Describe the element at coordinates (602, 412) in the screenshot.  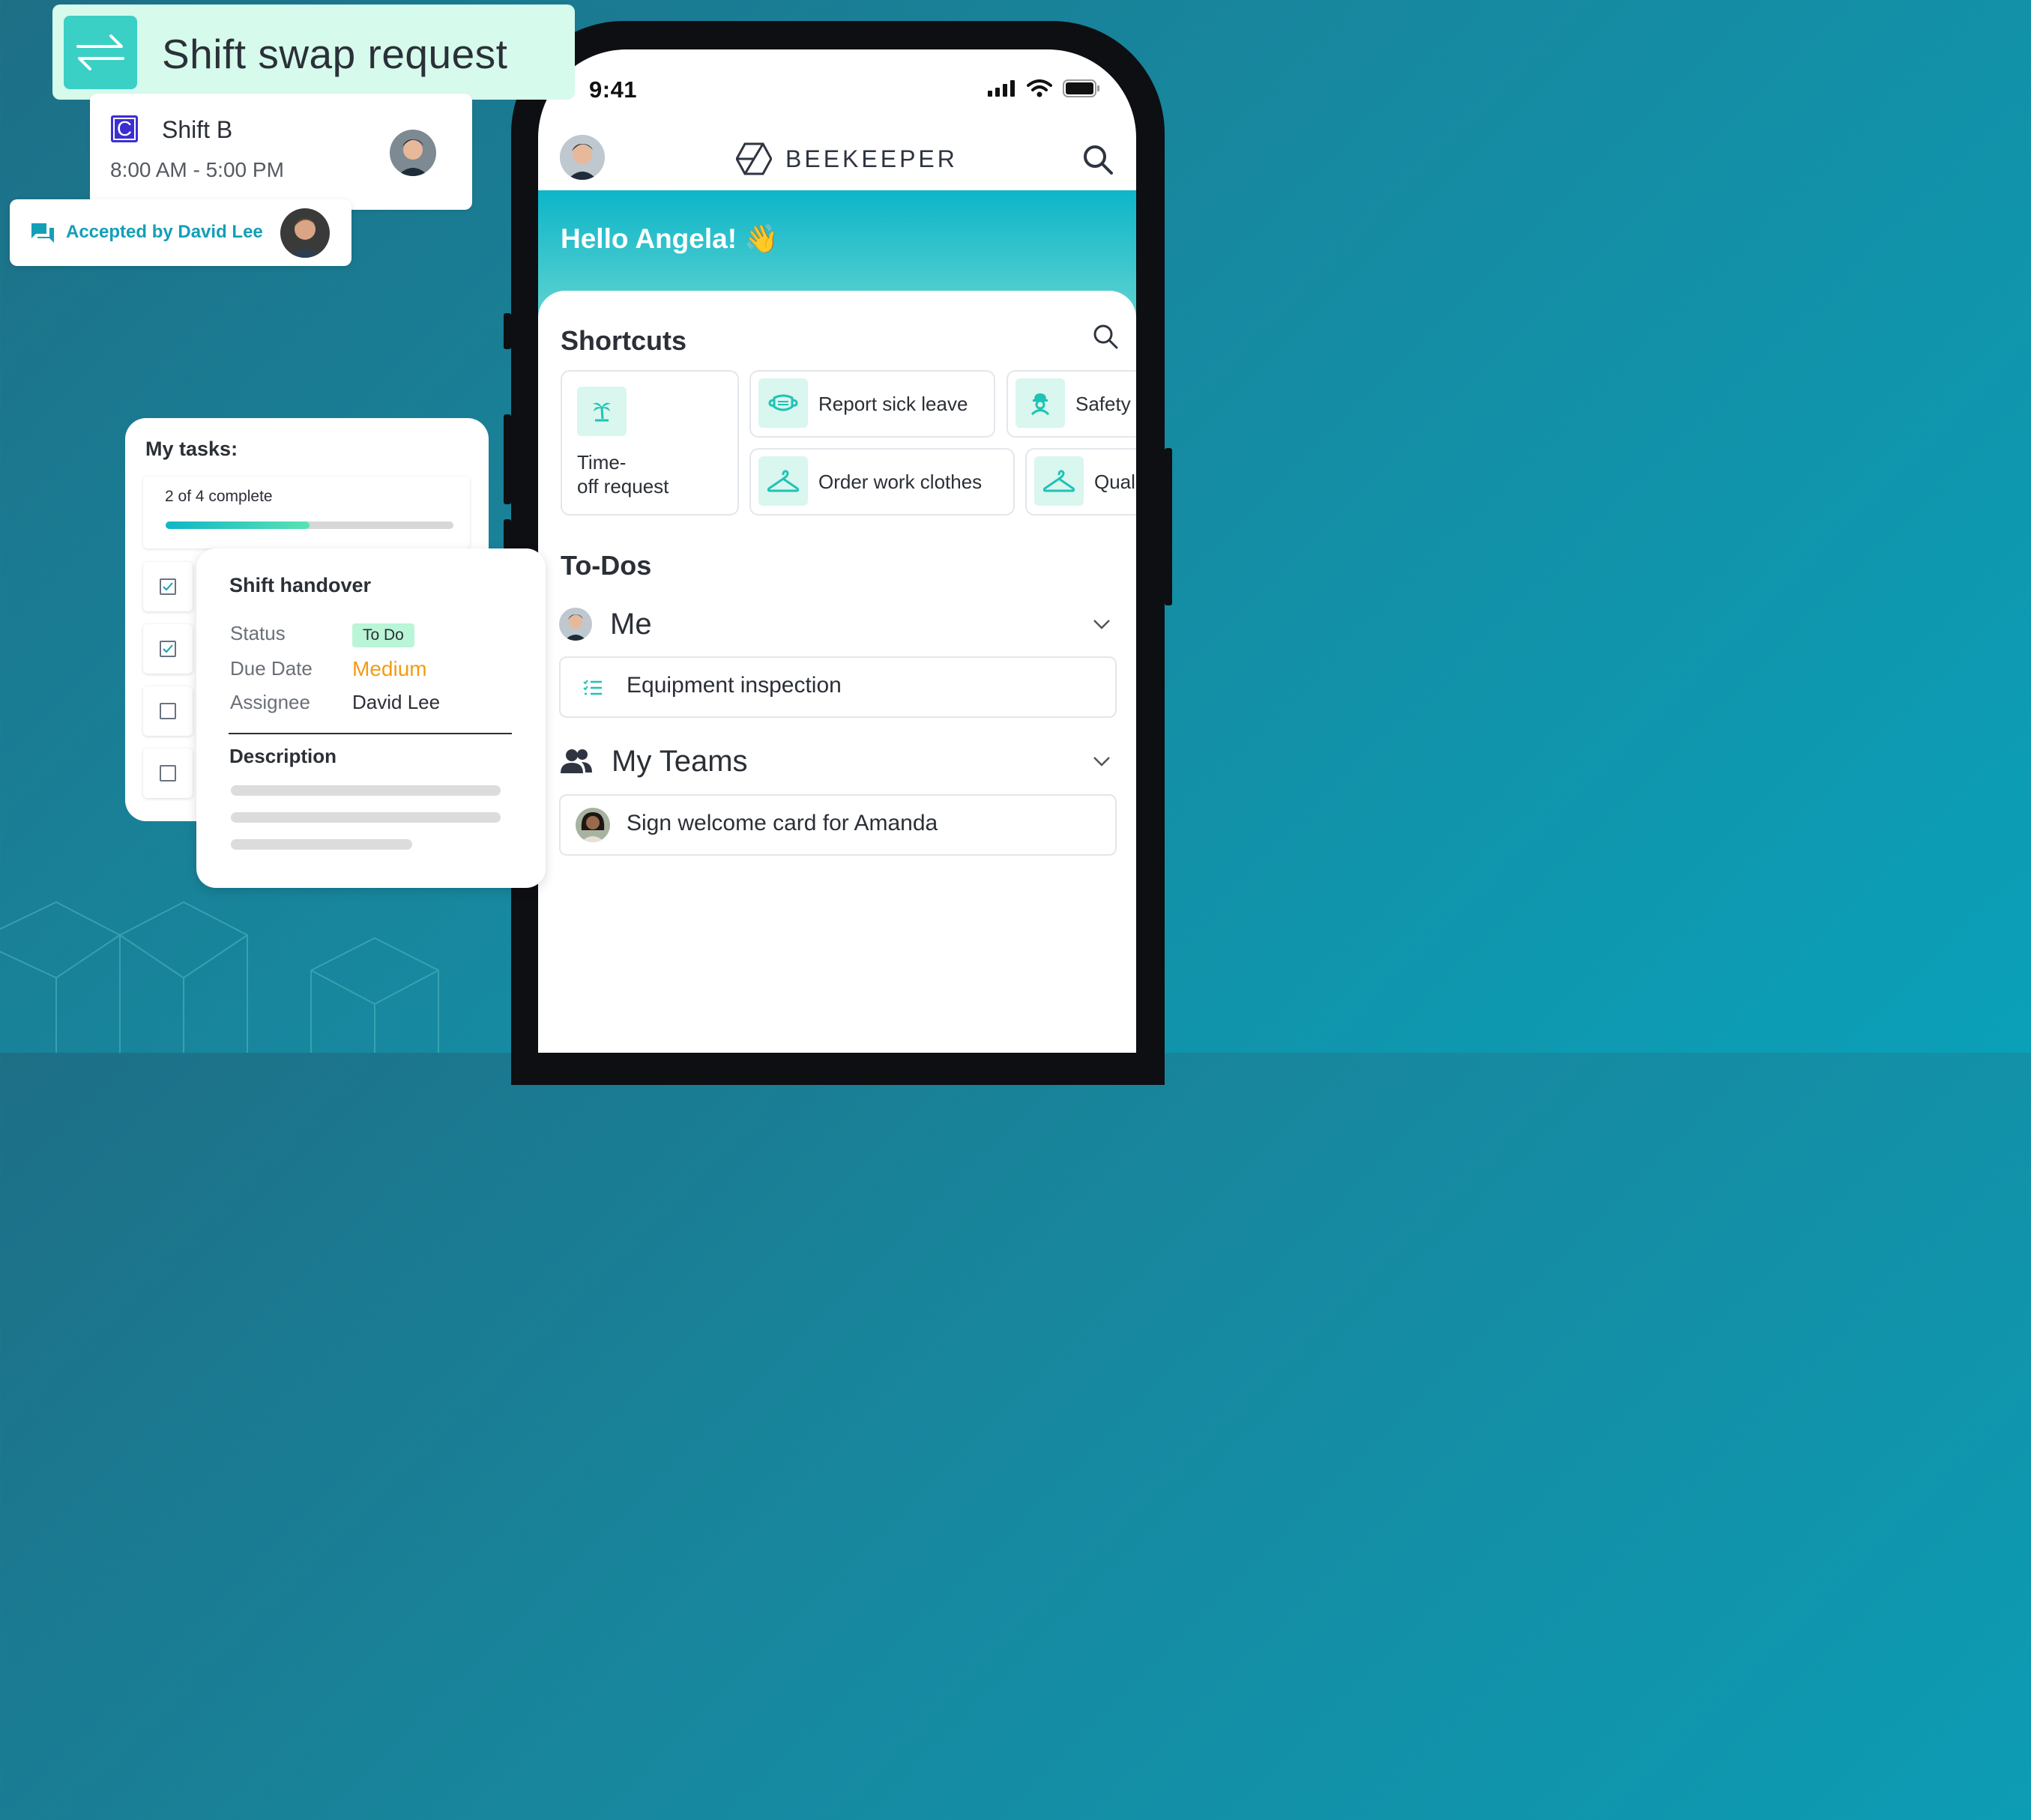
I see `palm-tree-icon` at that location.